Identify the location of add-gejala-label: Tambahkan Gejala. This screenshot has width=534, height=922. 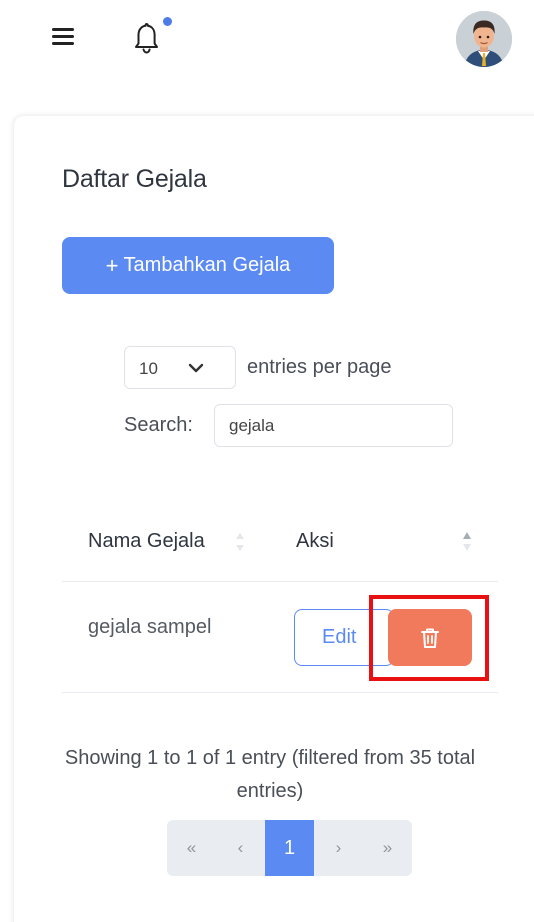
(207, 265).